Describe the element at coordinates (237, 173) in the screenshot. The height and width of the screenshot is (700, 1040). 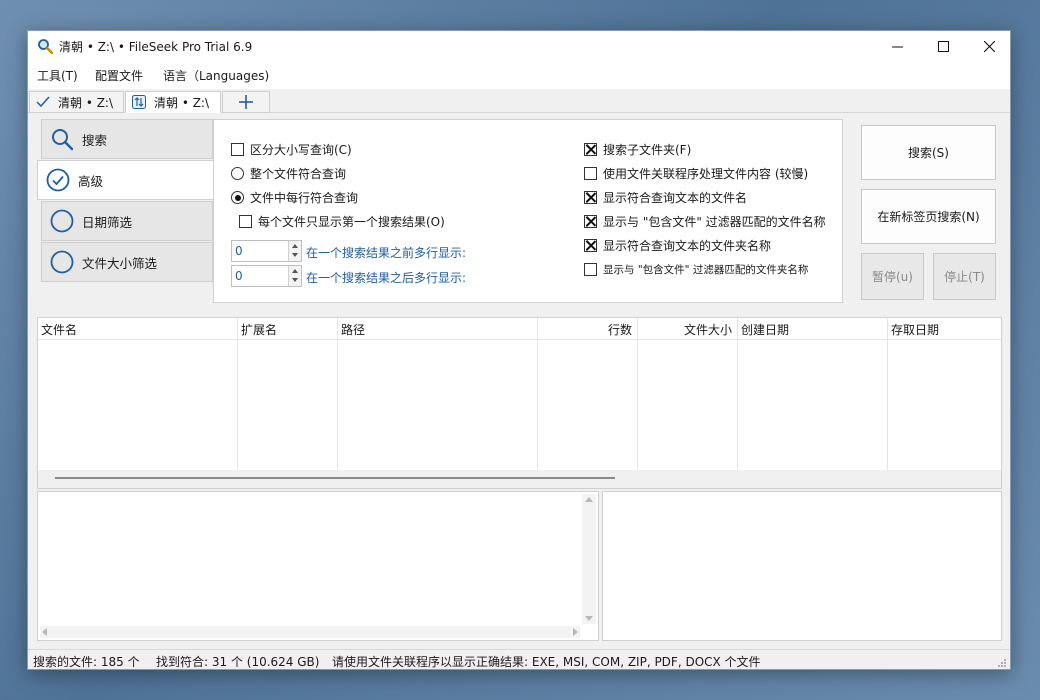
I see `whole-file-radio` at that location.